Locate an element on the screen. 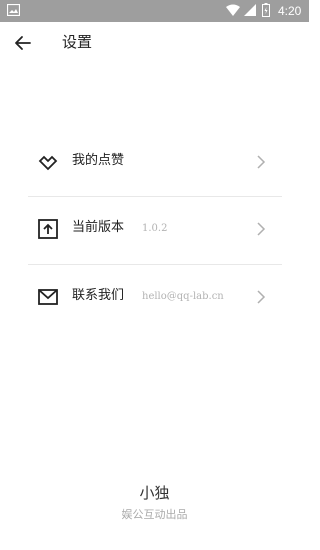 Image resolution: width=320 pixels, height=550 pixels. battery-icon is located at coordinates (266, 10).